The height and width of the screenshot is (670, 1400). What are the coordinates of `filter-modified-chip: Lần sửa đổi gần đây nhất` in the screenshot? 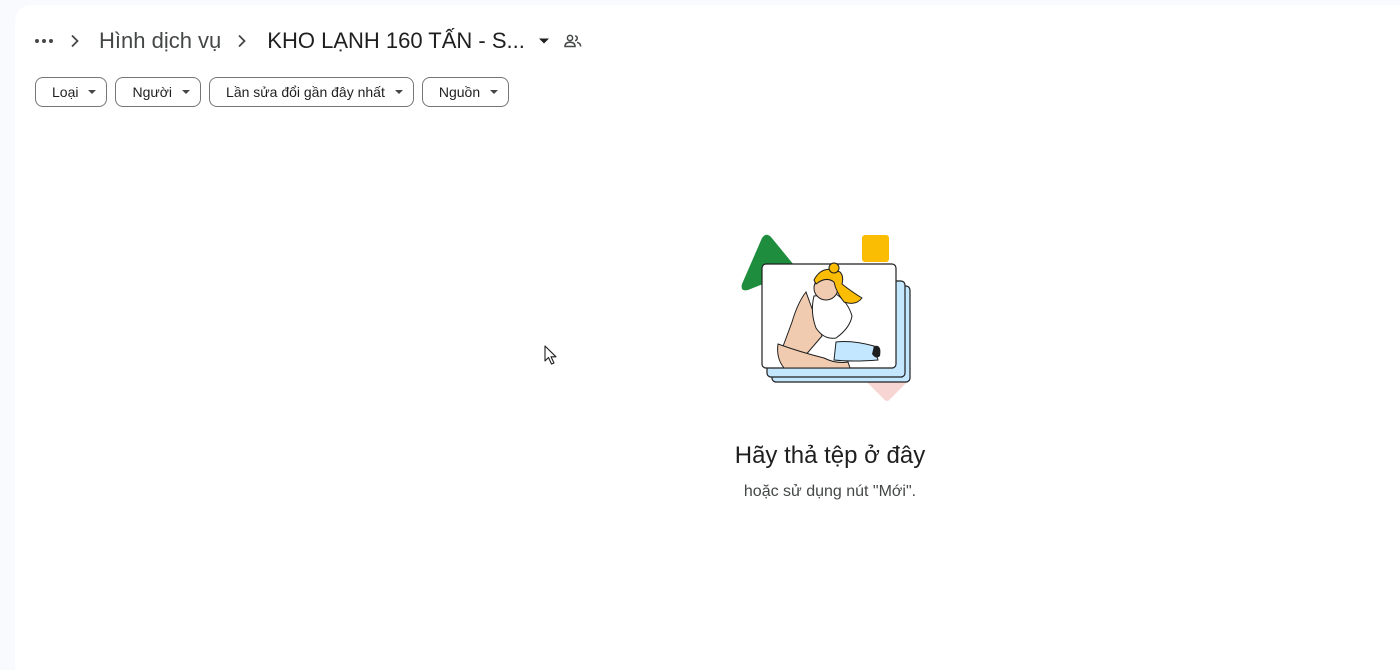 It's located at (311, 92).